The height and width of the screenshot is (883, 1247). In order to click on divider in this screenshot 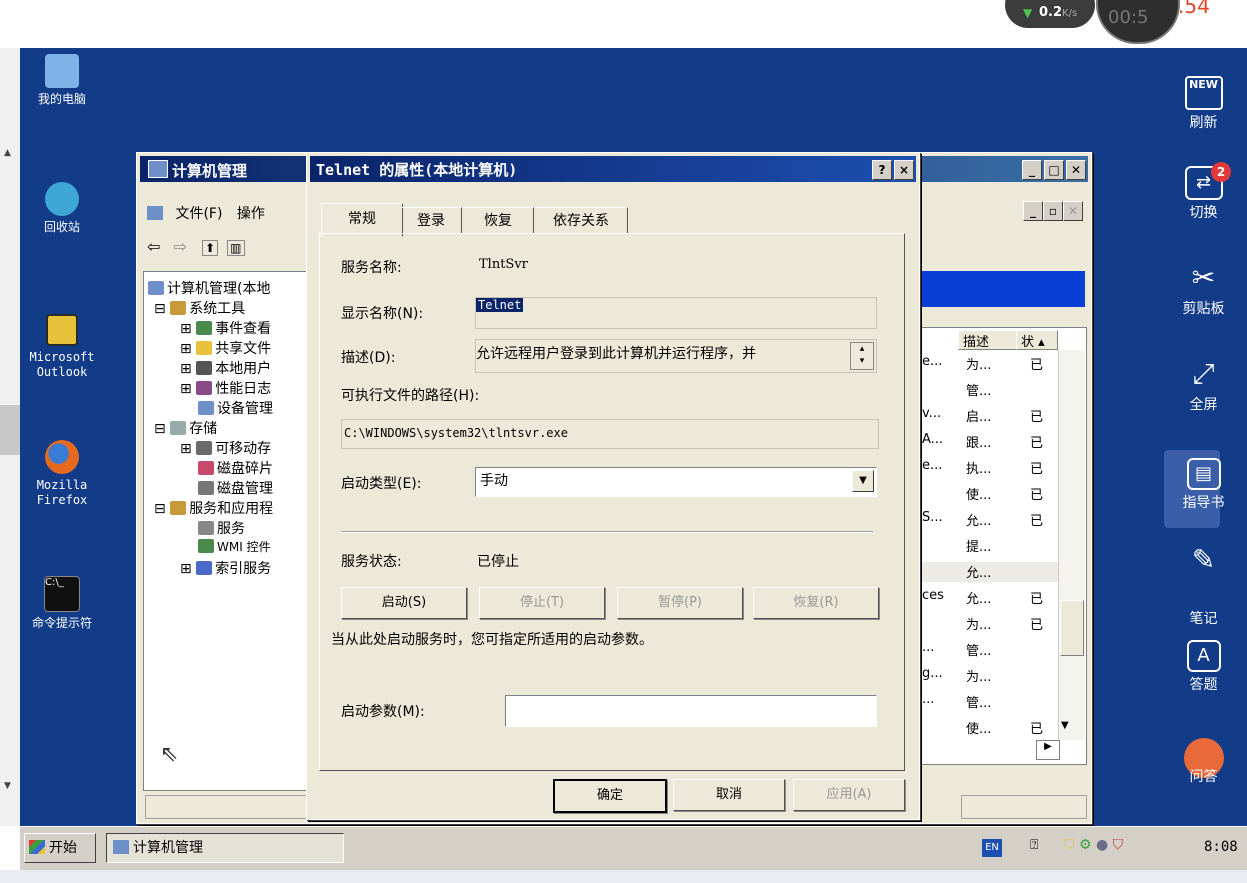, I will do `click(607, 532)`.